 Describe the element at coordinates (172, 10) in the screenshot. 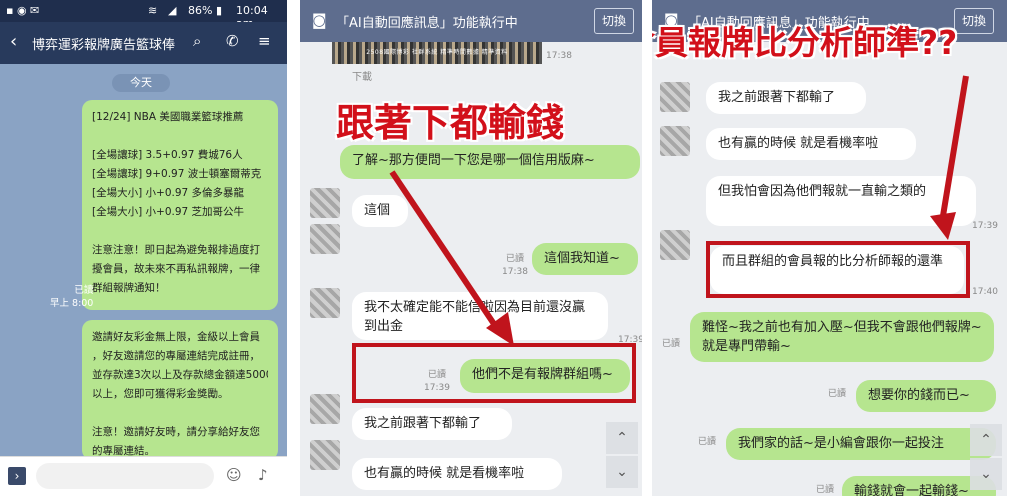

I see `signal-icon: ◢` at that location.